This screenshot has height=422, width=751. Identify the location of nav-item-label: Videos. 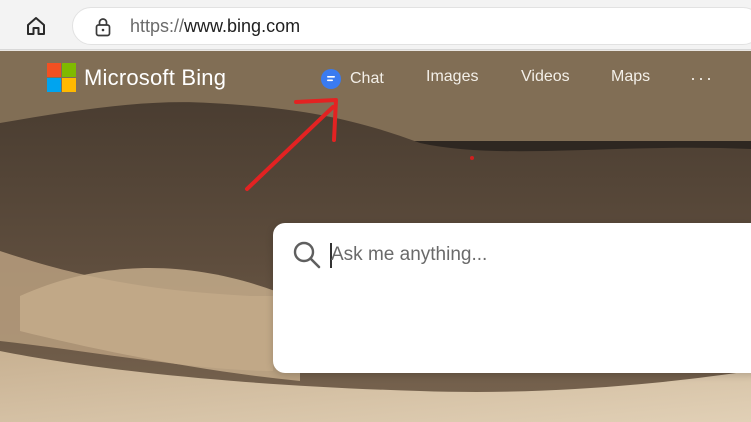
(545, 76).